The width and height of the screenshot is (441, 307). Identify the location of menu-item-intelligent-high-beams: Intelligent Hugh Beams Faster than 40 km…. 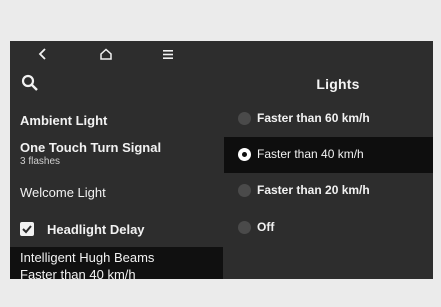
(116, 263).